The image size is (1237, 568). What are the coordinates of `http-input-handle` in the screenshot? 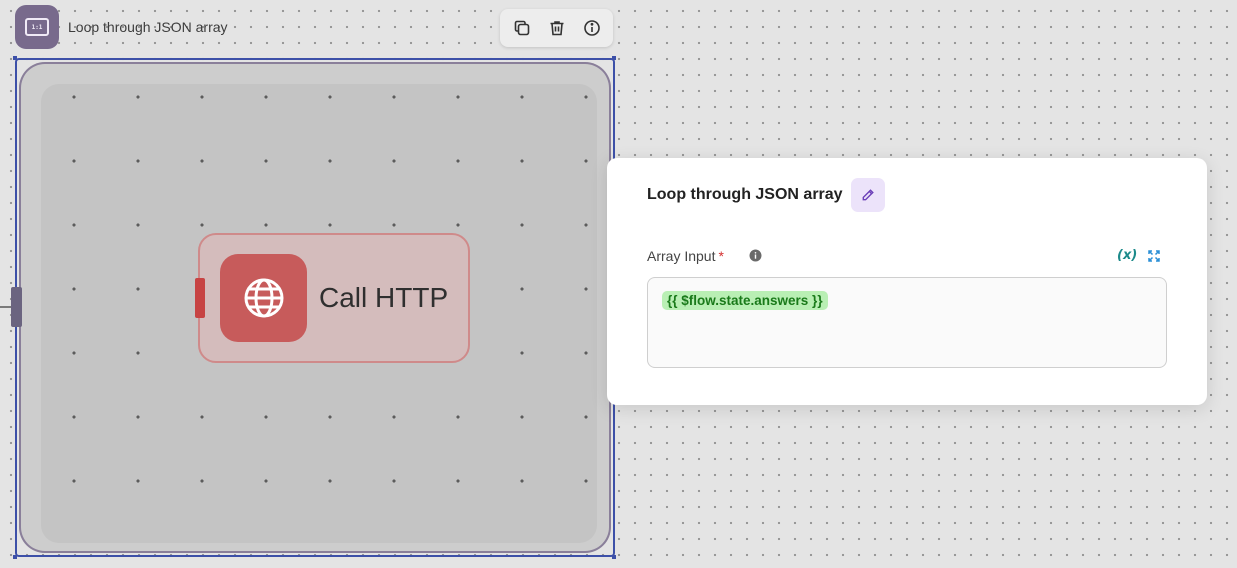 It's located at (200, 298).